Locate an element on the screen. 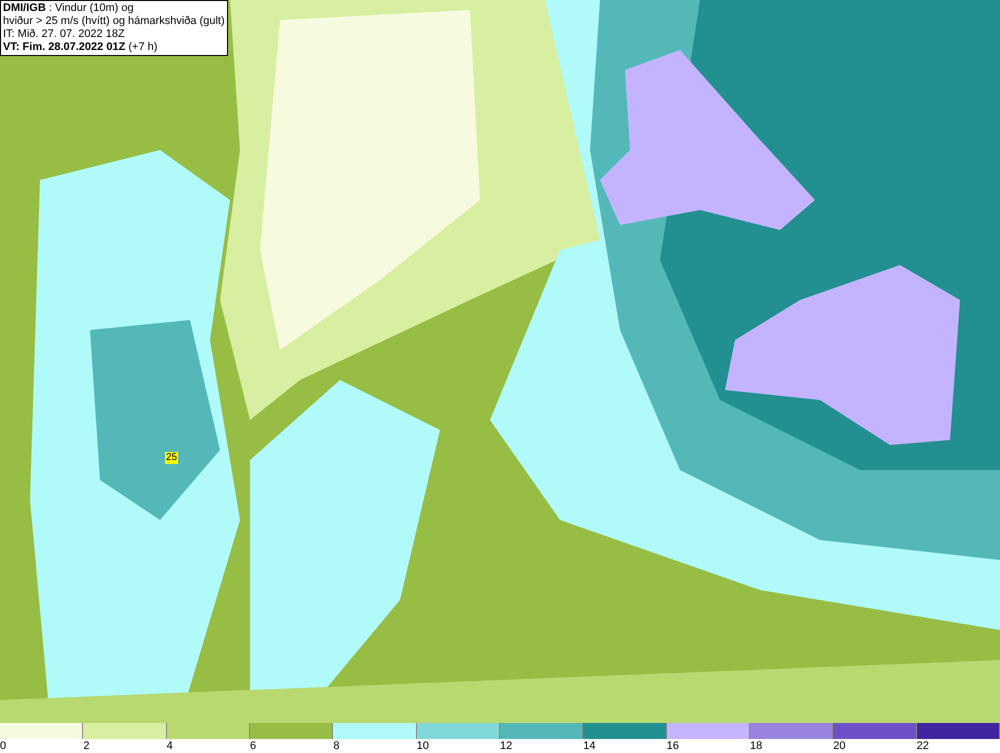 Image resolution: width=1000 pixels, height=753 pixels. info-text: DMI/IGB : Vindur (10m) og is located at coordinates (69, 8).